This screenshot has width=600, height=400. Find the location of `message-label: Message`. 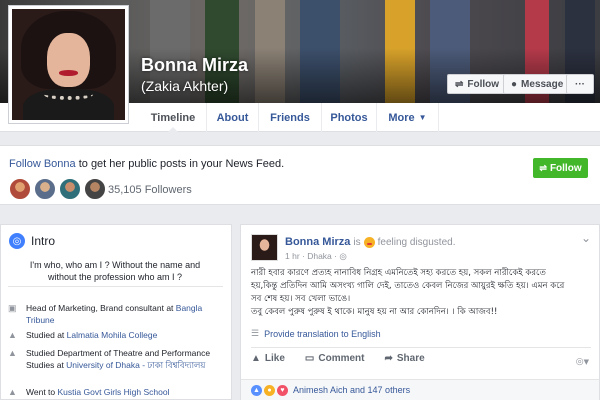

message-label: Message is located at coordinates (542, 84).